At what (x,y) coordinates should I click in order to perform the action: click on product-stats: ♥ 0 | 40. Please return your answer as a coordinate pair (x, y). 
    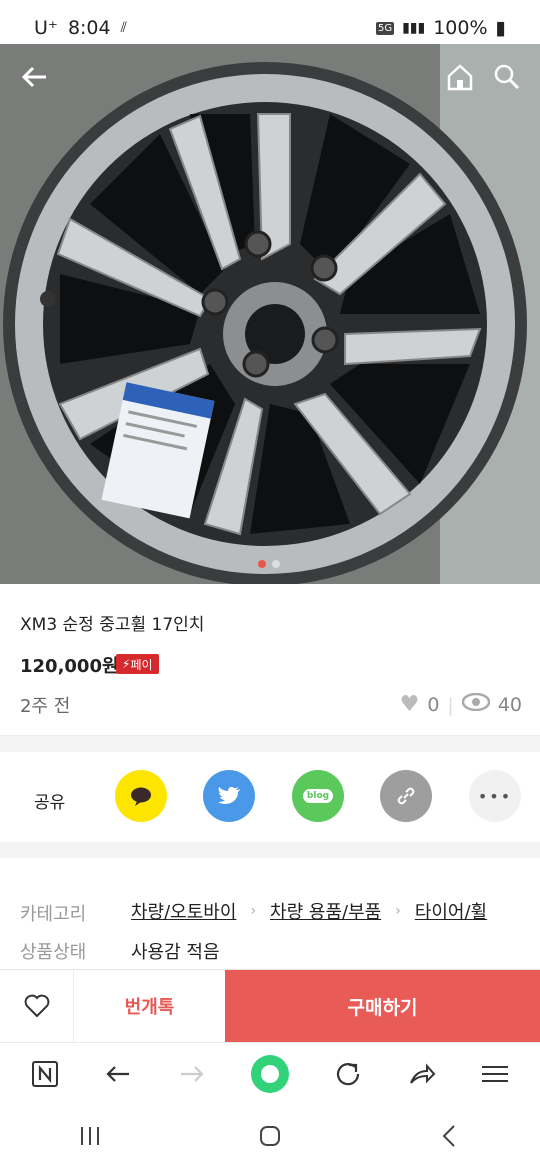
    Looking at the image, I should click on (461, 704).